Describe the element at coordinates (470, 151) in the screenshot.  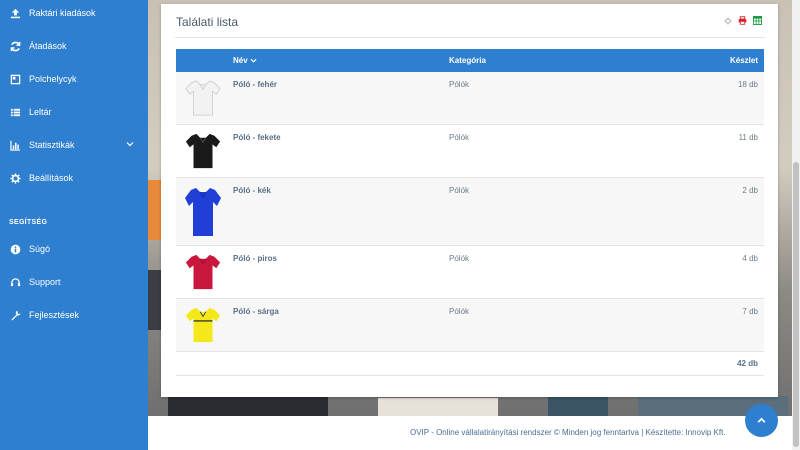
I see `table-row: Póló - fekete Pólók 11 db` at that location.